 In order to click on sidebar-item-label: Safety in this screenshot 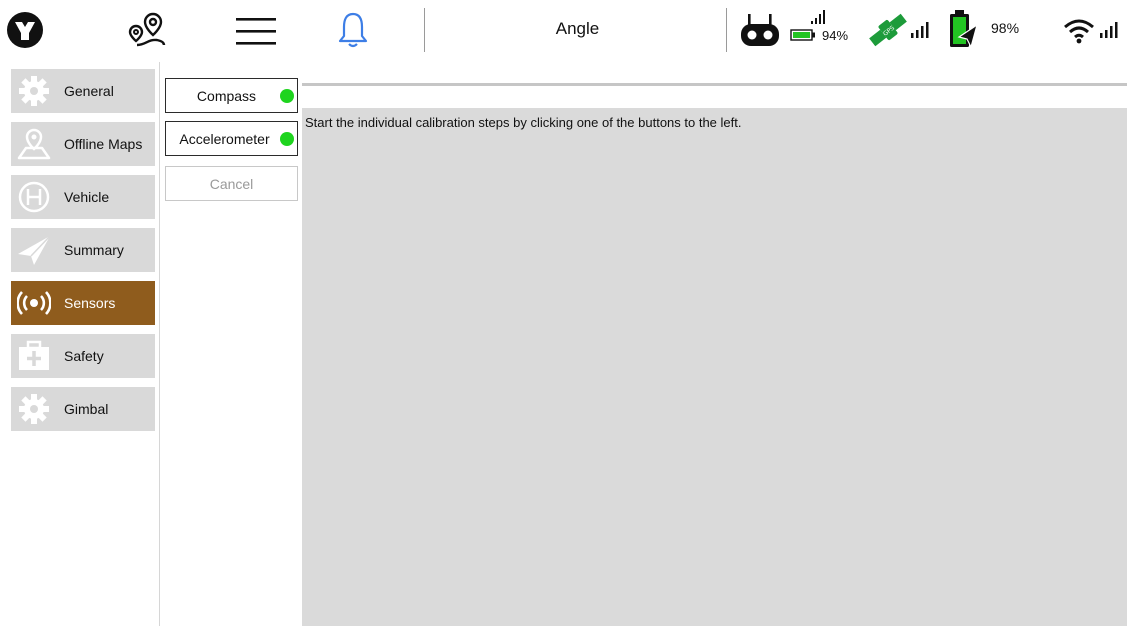, I will do `click(84, 356)`.